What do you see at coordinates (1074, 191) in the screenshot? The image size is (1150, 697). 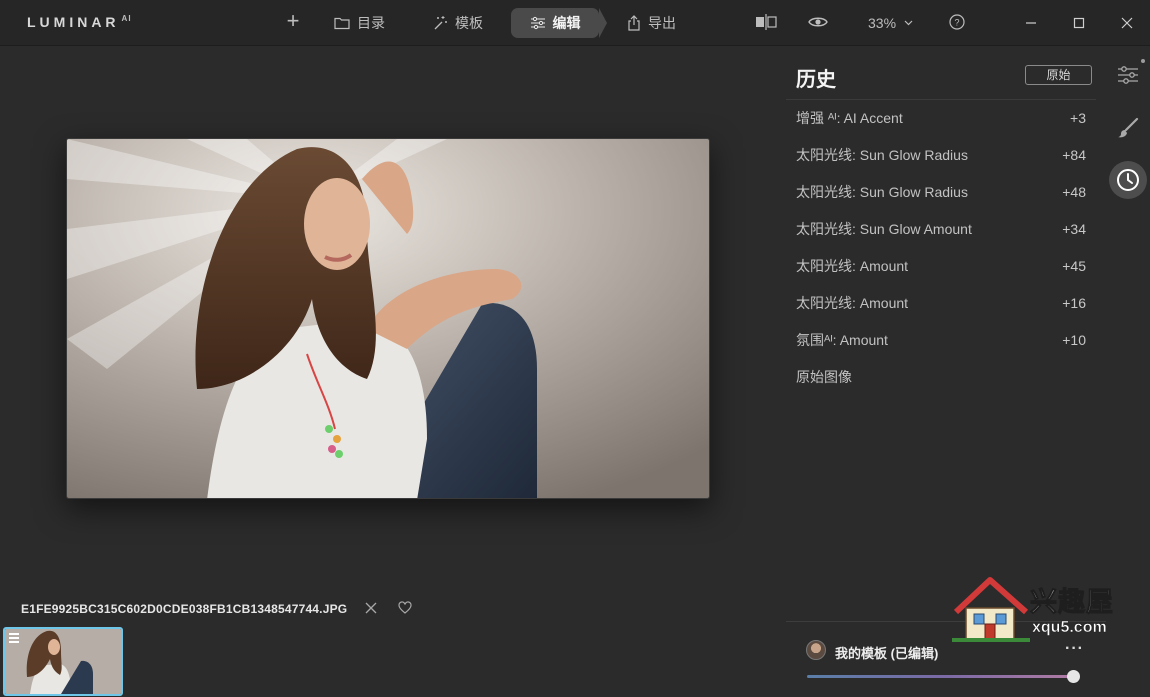 I see `history-item-value: +48` at bounding box center [1074, 191].